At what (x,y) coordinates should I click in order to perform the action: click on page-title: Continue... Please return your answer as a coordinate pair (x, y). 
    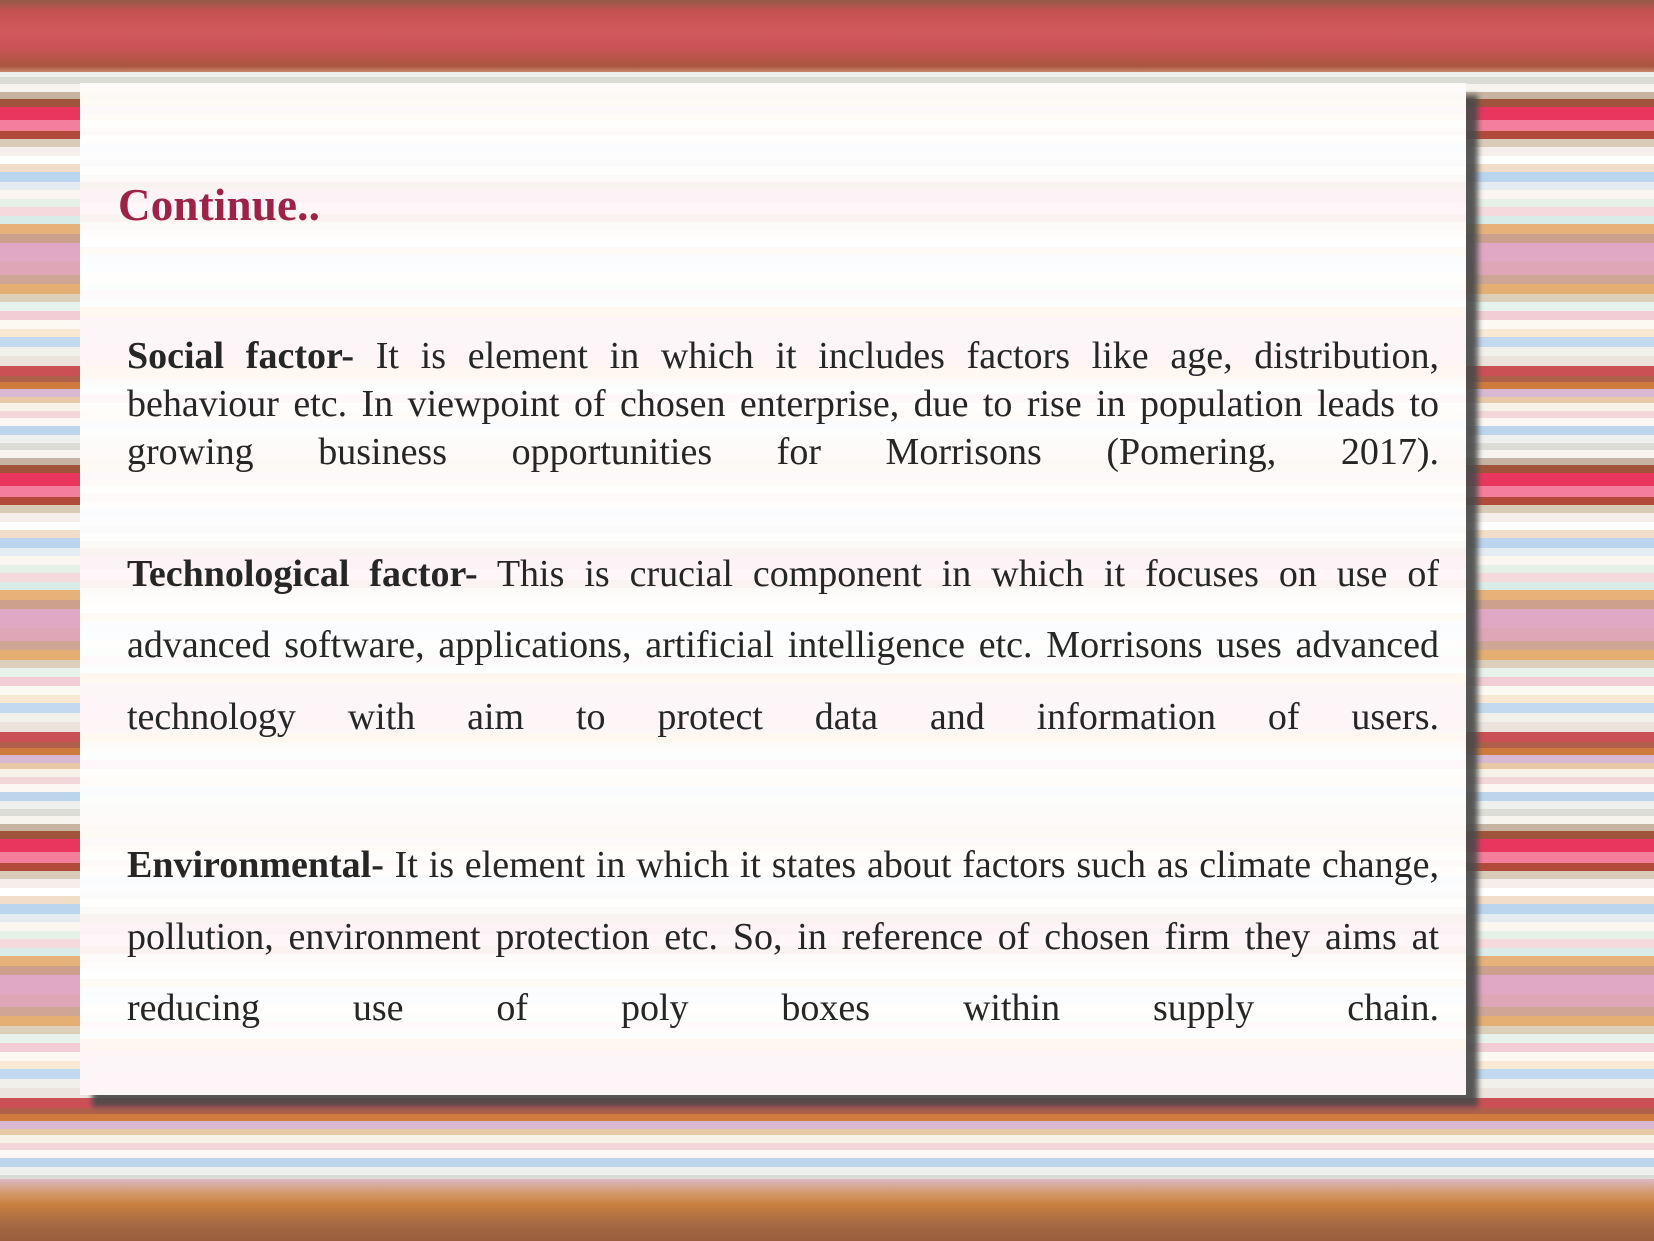
    Looking at the image, I should click on (219, 205).